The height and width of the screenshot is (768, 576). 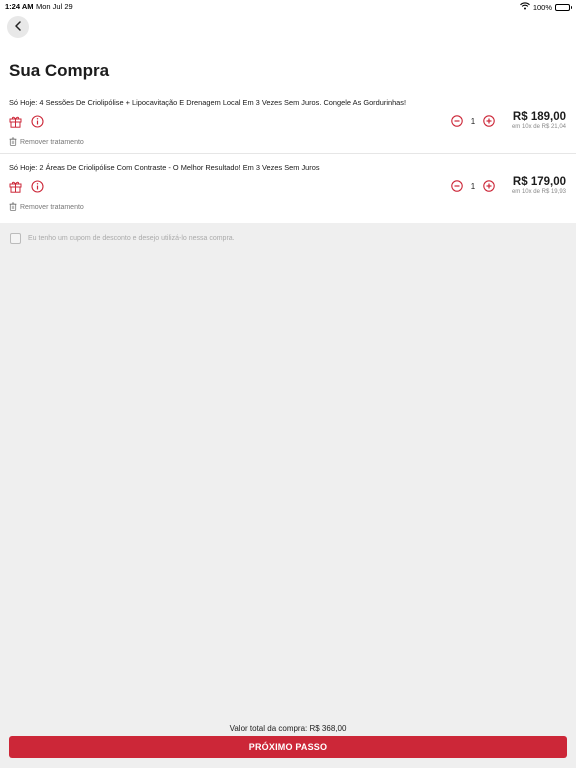 What do you see at coordinates (288, 747) in the screenshot?
I see `next-step-button: PRÓXIMO PASSO` at bounding box center [288, 747].